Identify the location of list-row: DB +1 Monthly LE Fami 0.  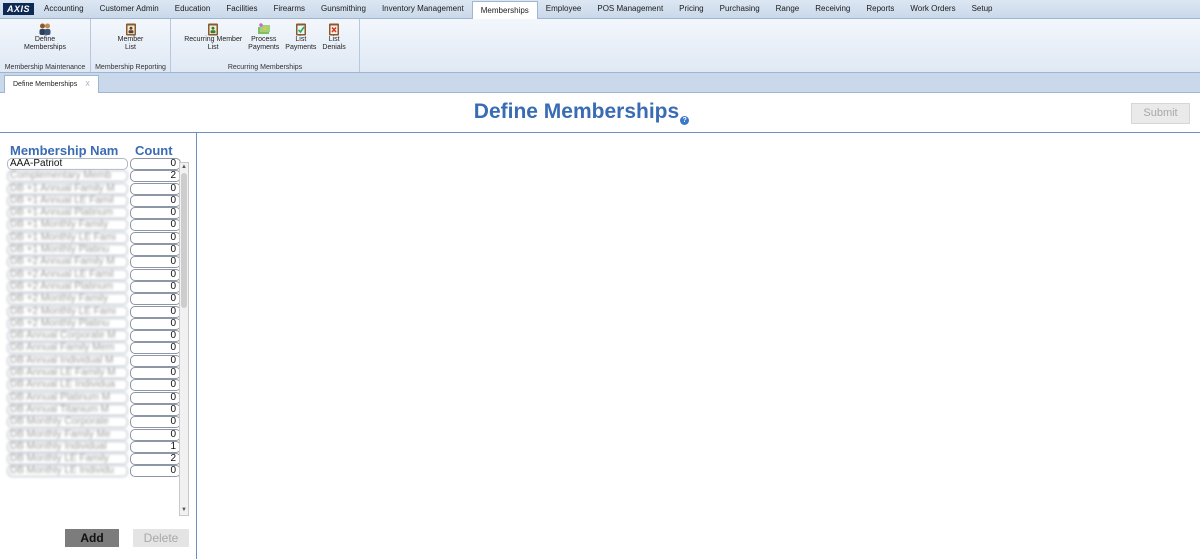
(98, 237).